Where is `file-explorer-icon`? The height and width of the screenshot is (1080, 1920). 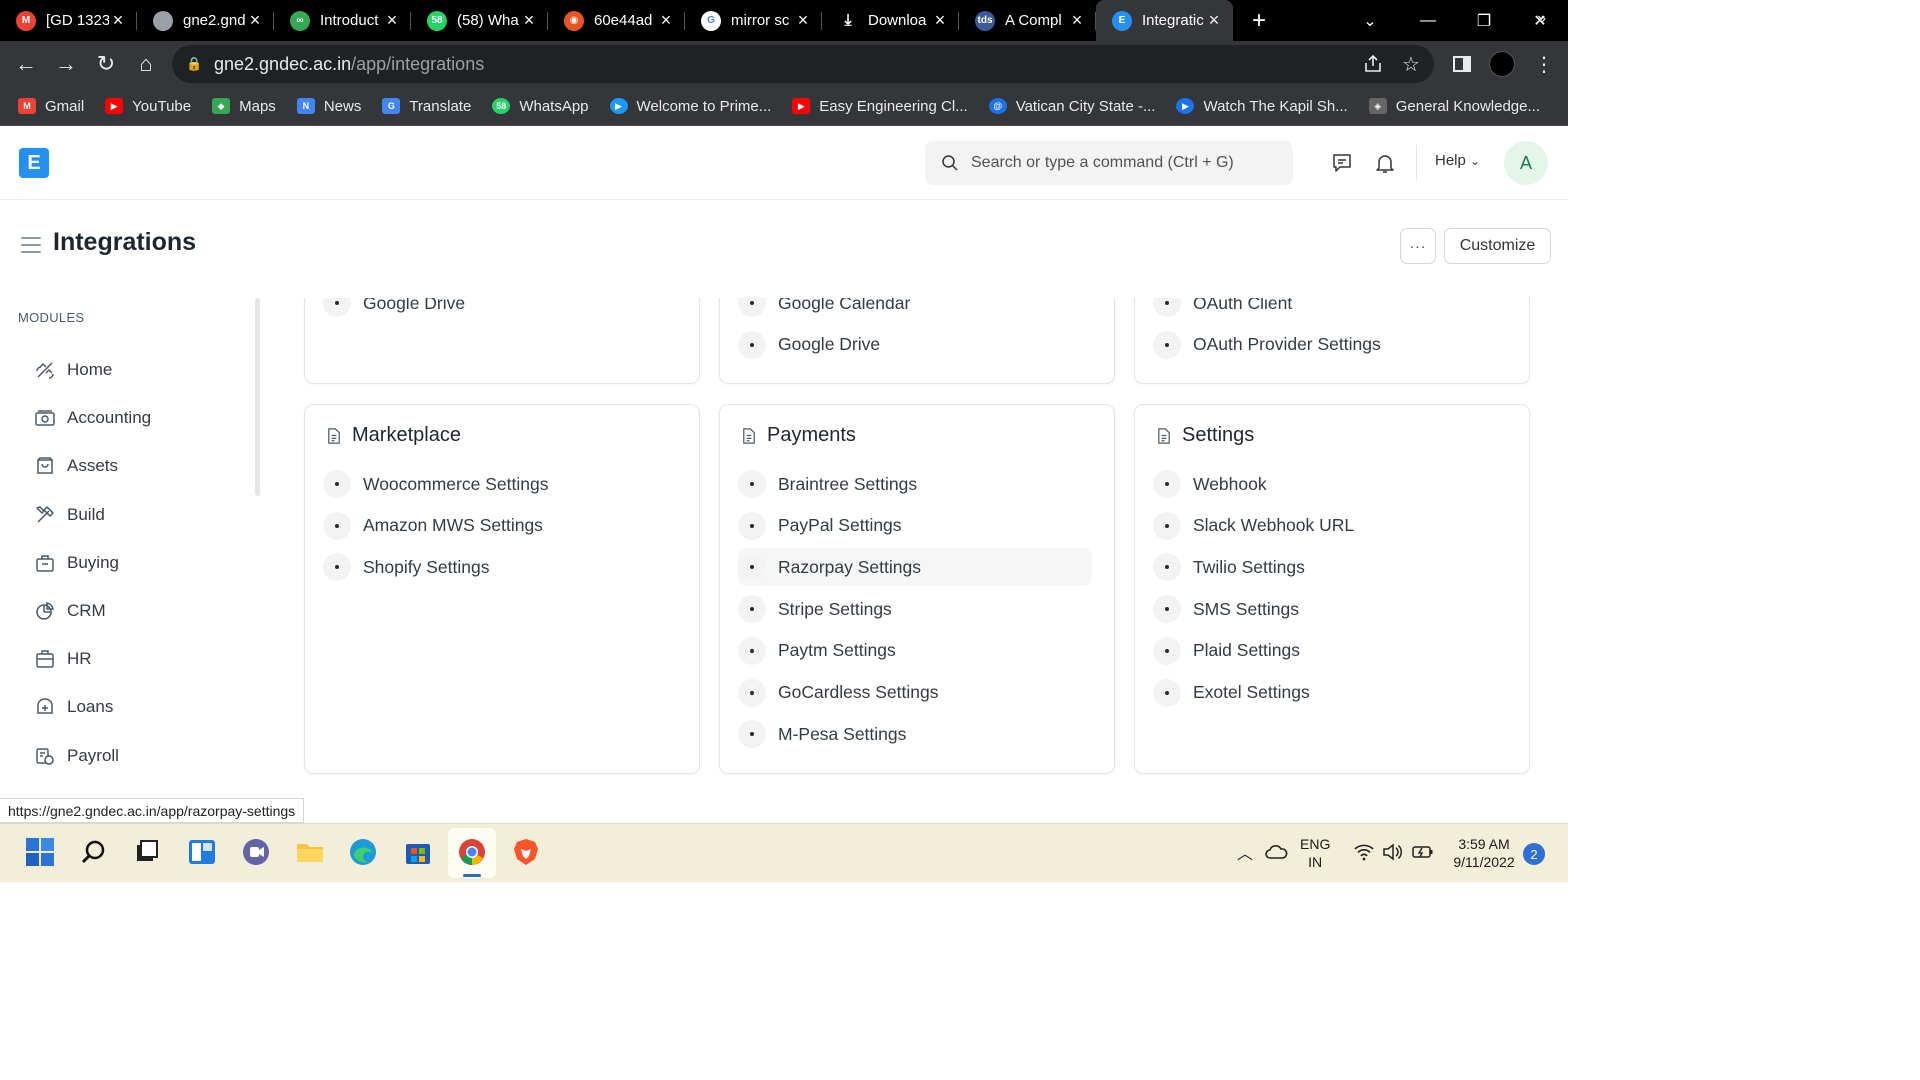 file-explorer-icon is located at coordinates (310, 852).